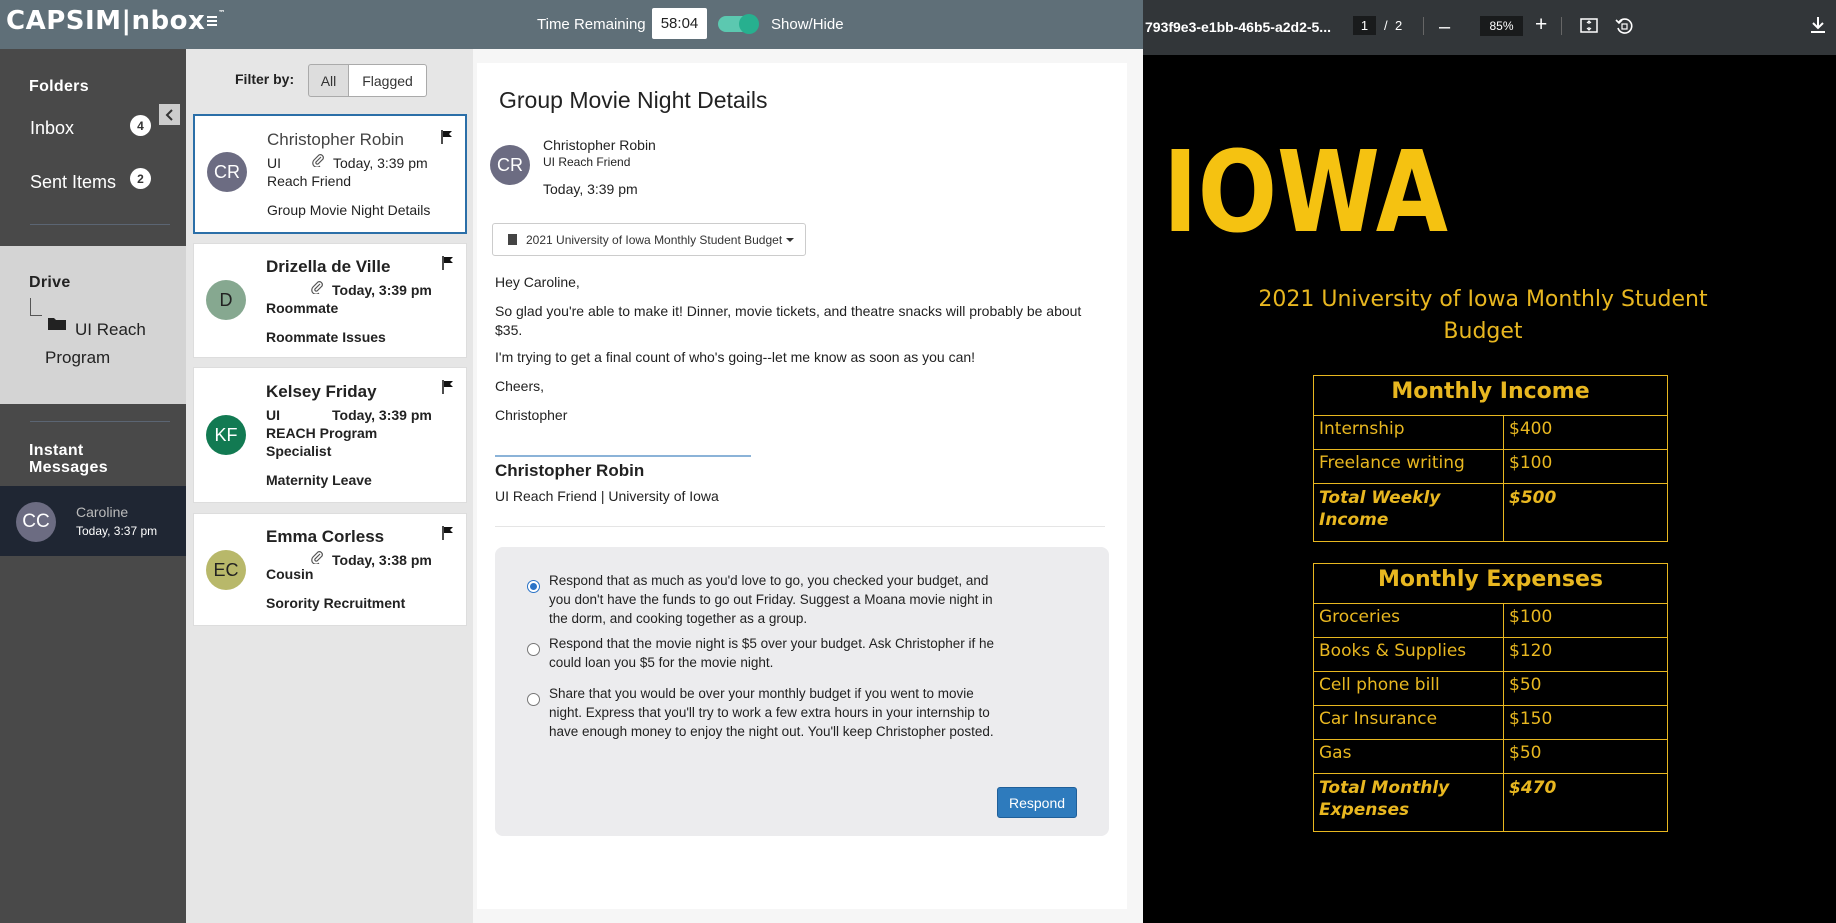  What do you see at coordinates (102, 512) in the screenshot?
I see `im-contact-name: Caroline` at bounding box center [102, 512].